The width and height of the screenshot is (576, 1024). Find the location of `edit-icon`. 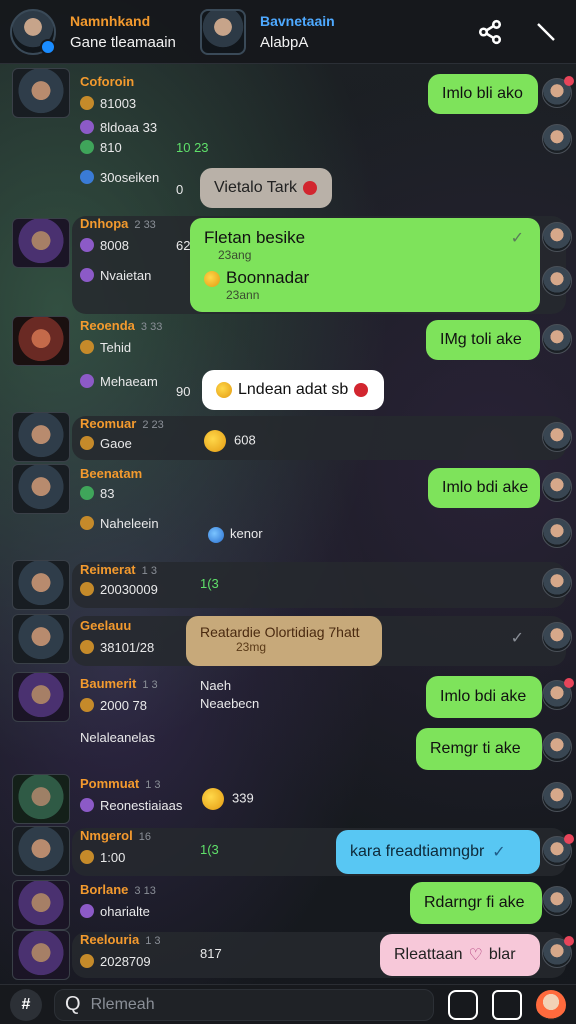

edit-icon is located at coordinates (546, 32).